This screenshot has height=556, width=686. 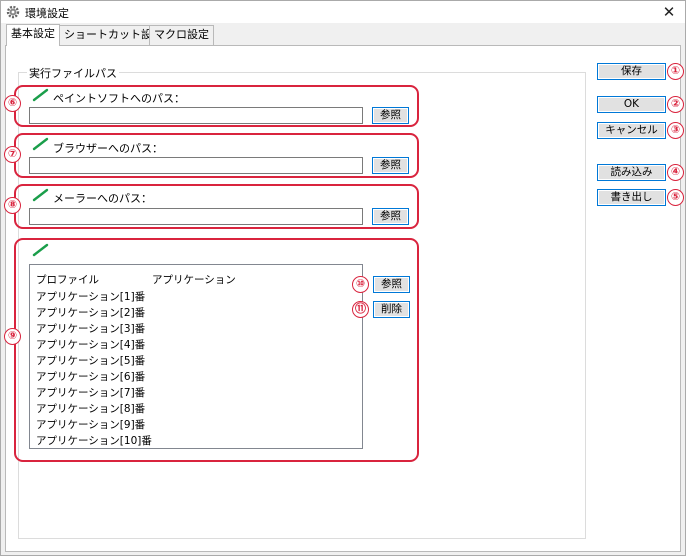 I want to click on list-item: アプリケーション[7]番, so click(x=90, y=393).